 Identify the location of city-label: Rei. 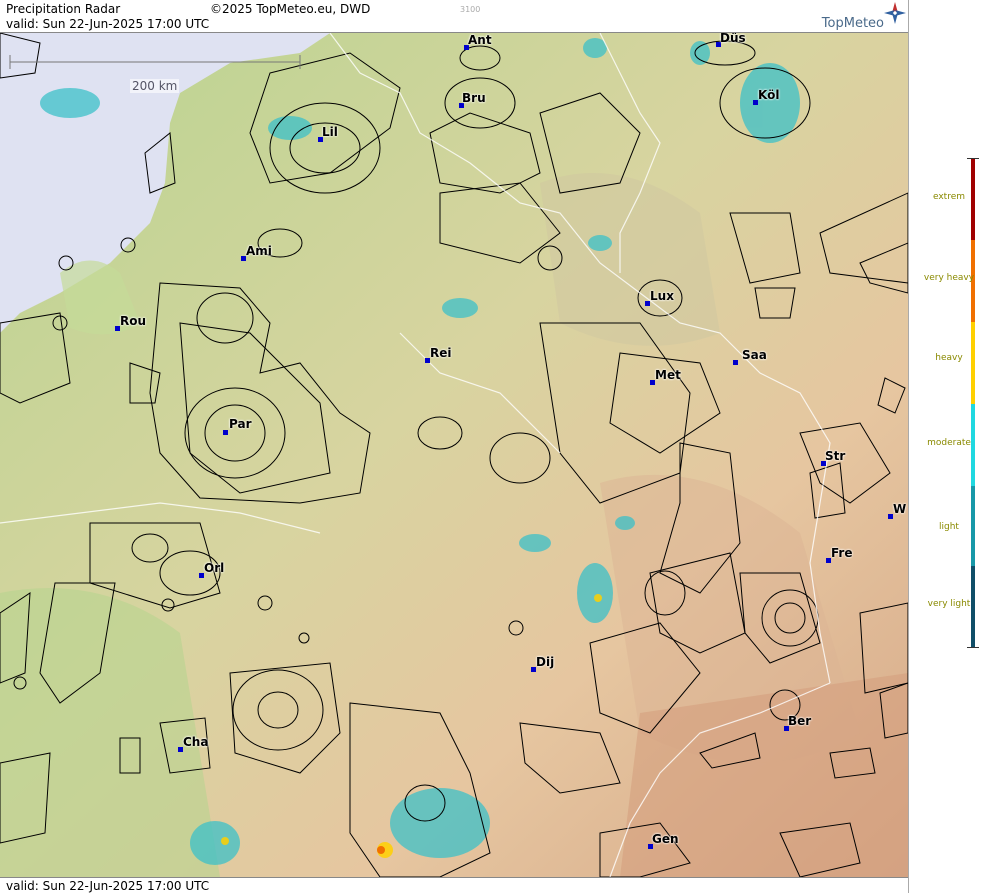
(441, 353).